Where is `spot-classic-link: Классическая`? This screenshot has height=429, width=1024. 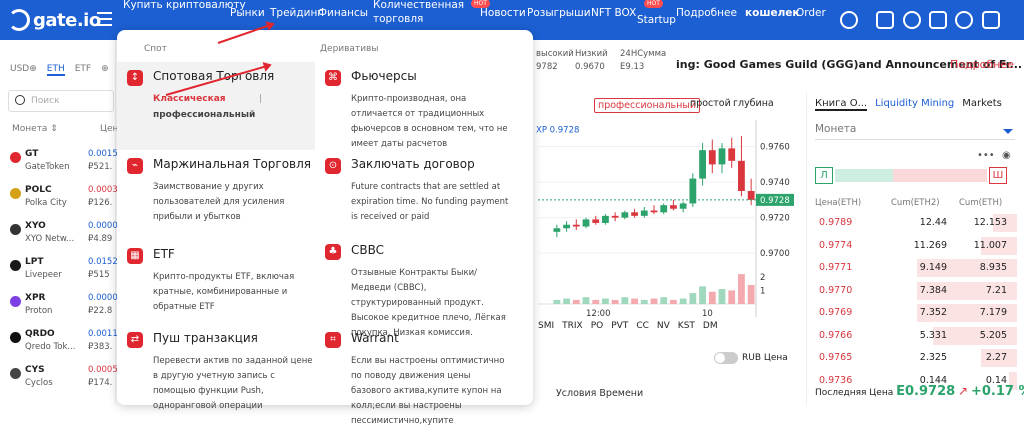
spot-classic-link: Классическая is located at coordinates (189, 99).